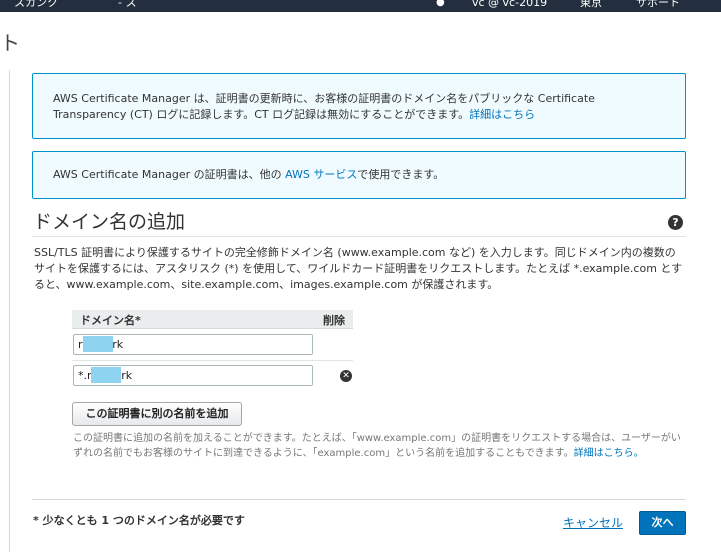 The height and width of the screenshot is (552, 721). Describe the element at coordinates (509, 5) in the screenshot. I see `nav-account: vc @ vc-2019` at that location.